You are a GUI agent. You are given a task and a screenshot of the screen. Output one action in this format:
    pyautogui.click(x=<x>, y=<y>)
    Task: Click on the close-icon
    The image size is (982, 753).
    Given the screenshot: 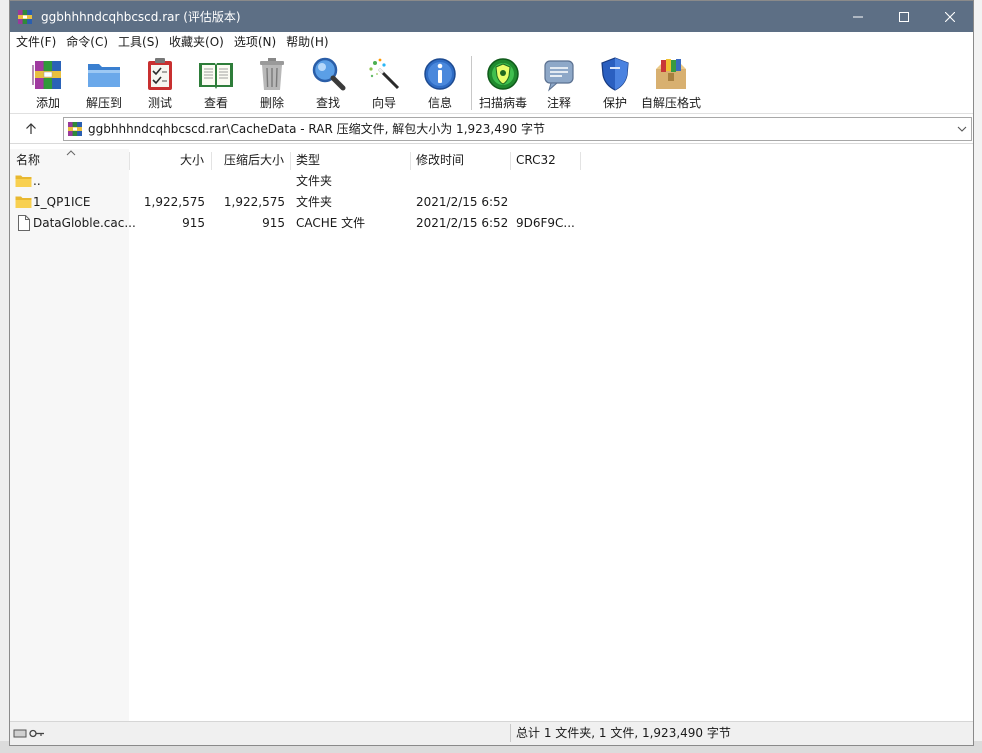 What is the action you would take?
    pyautogui.click(x=950, y=16)
    